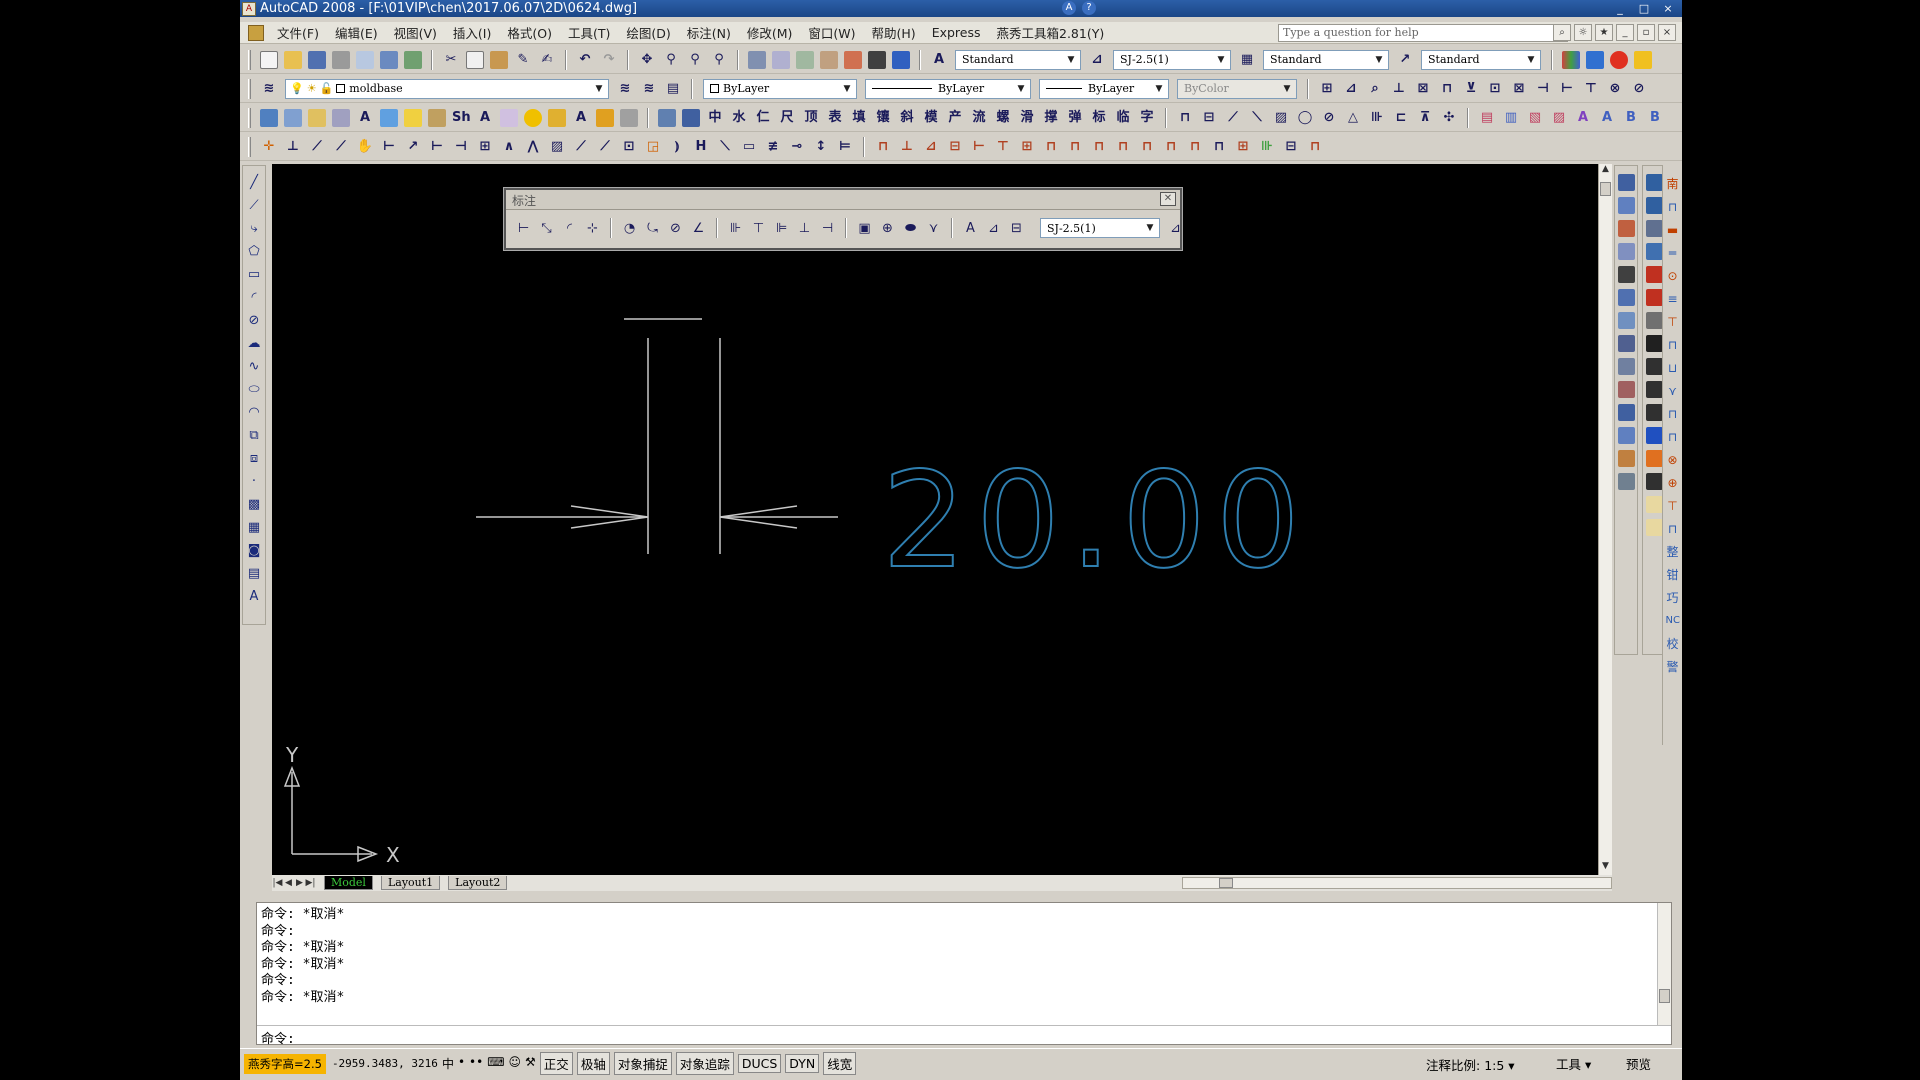 This screenshot has width=1920, height=1080. I want to click on yx-stack-icon, so click(691, 117).